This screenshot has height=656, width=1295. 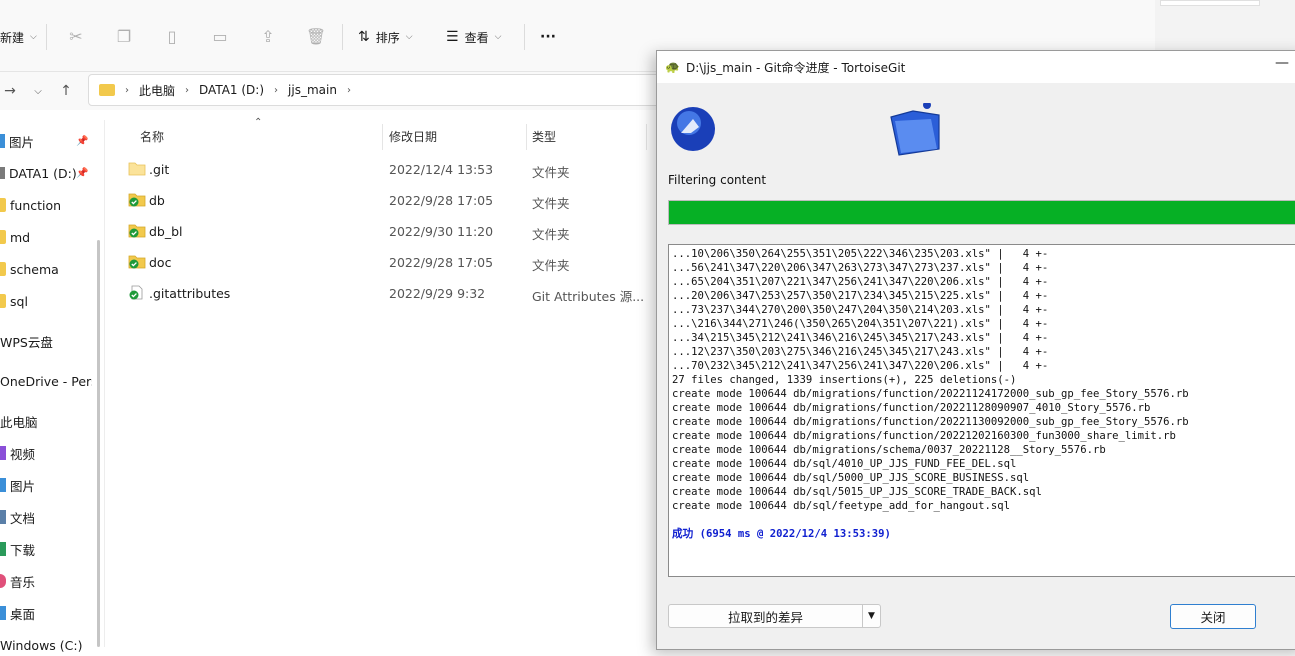 I want to click on sort-label: 排序, so click(x=387, y=37).